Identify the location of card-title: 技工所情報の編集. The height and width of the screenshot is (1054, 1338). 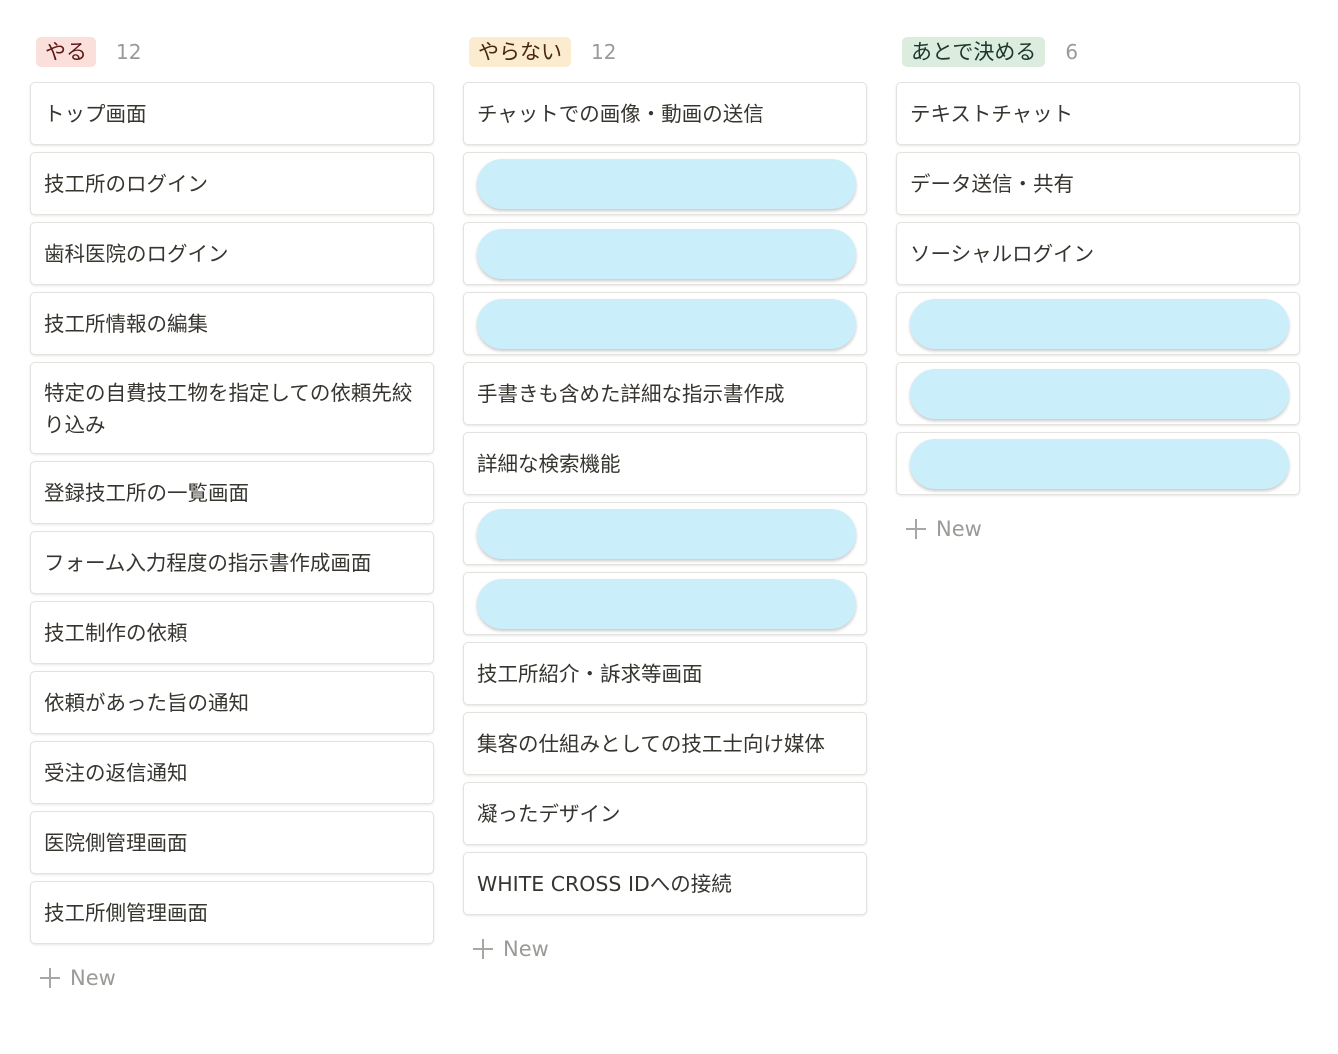
(126, 323).